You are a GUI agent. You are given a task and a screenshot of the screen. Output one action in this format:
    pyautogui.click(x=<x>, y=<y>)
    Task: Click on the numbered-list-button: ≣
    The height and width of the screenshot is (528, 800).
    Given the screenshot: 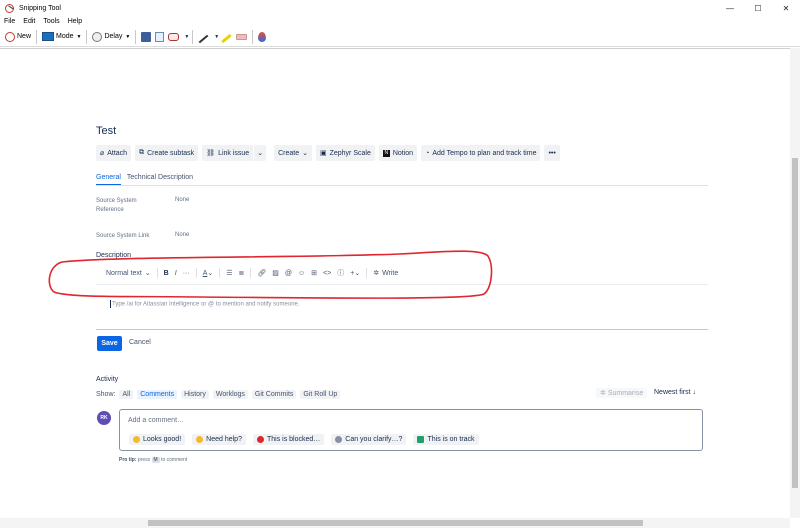 What is the action you would take?
    pyautogui.click(x=242, y=273)
    